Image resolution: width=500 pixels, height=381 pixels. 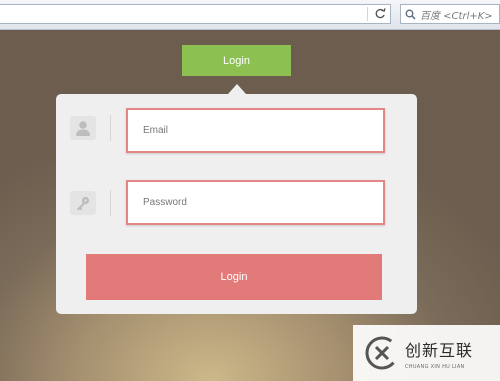 I want to click on brand-logo-icon, so click(x=382, y=353).